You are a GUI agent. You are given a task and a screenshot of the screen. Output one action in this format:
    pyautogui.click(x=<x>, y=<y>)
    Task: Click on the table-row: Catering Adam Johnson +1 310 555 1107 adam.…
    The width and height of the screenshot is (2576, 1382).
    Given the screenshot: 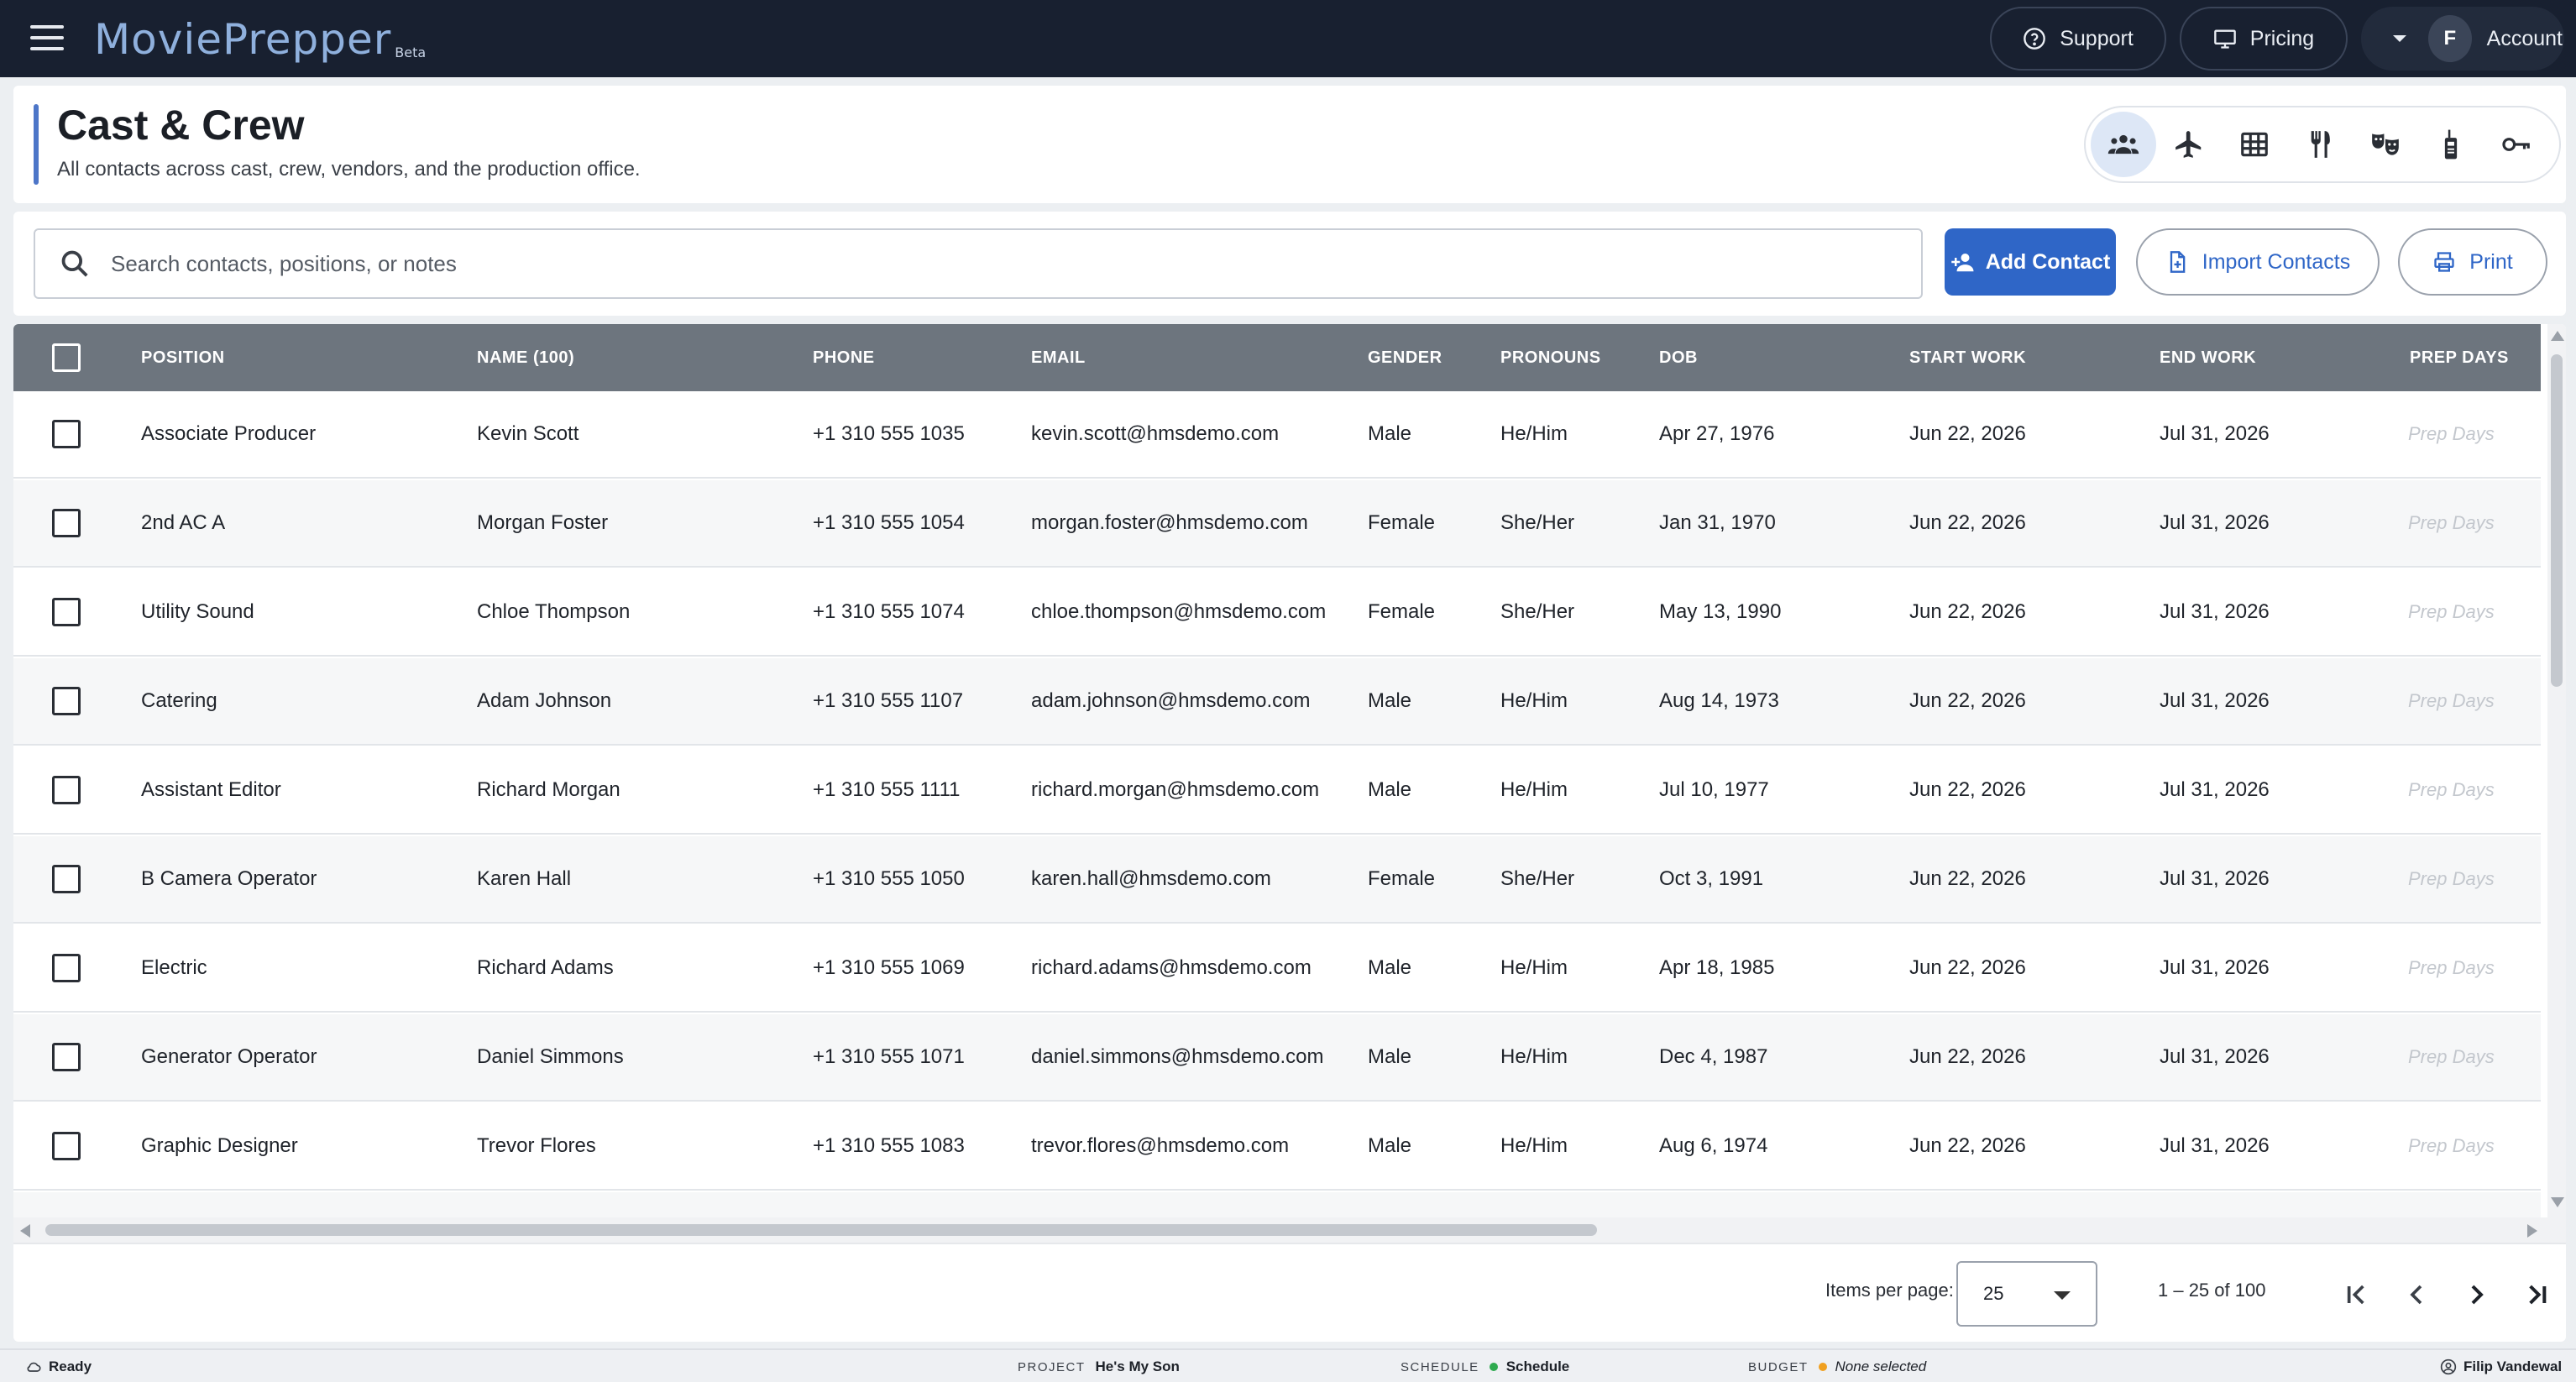 What is the action you would take?
    pyautogui.click(x=1277, y=702)
    